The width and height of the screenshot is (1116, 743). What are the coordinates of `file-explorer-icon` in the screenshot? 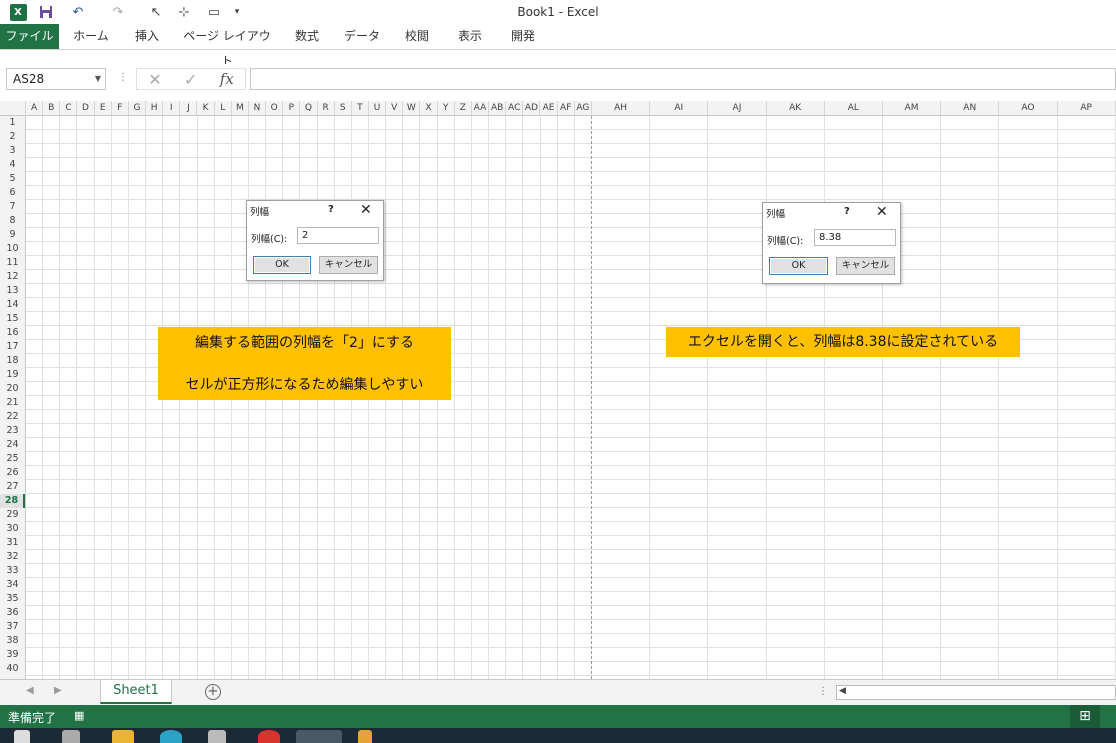 It's located at (123, 736).